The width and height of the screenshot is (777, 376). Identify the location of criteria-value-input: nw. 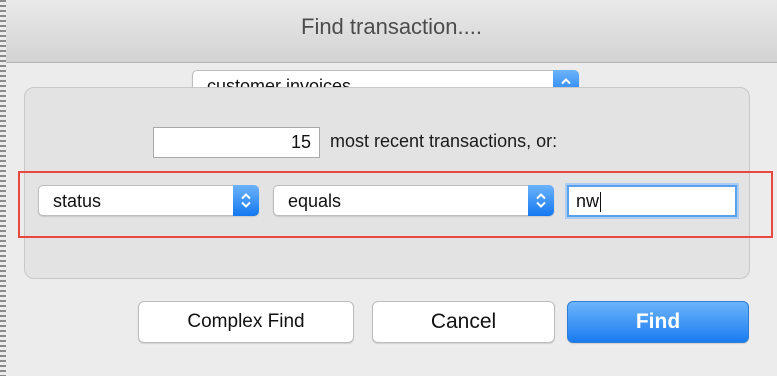
(652, 201).